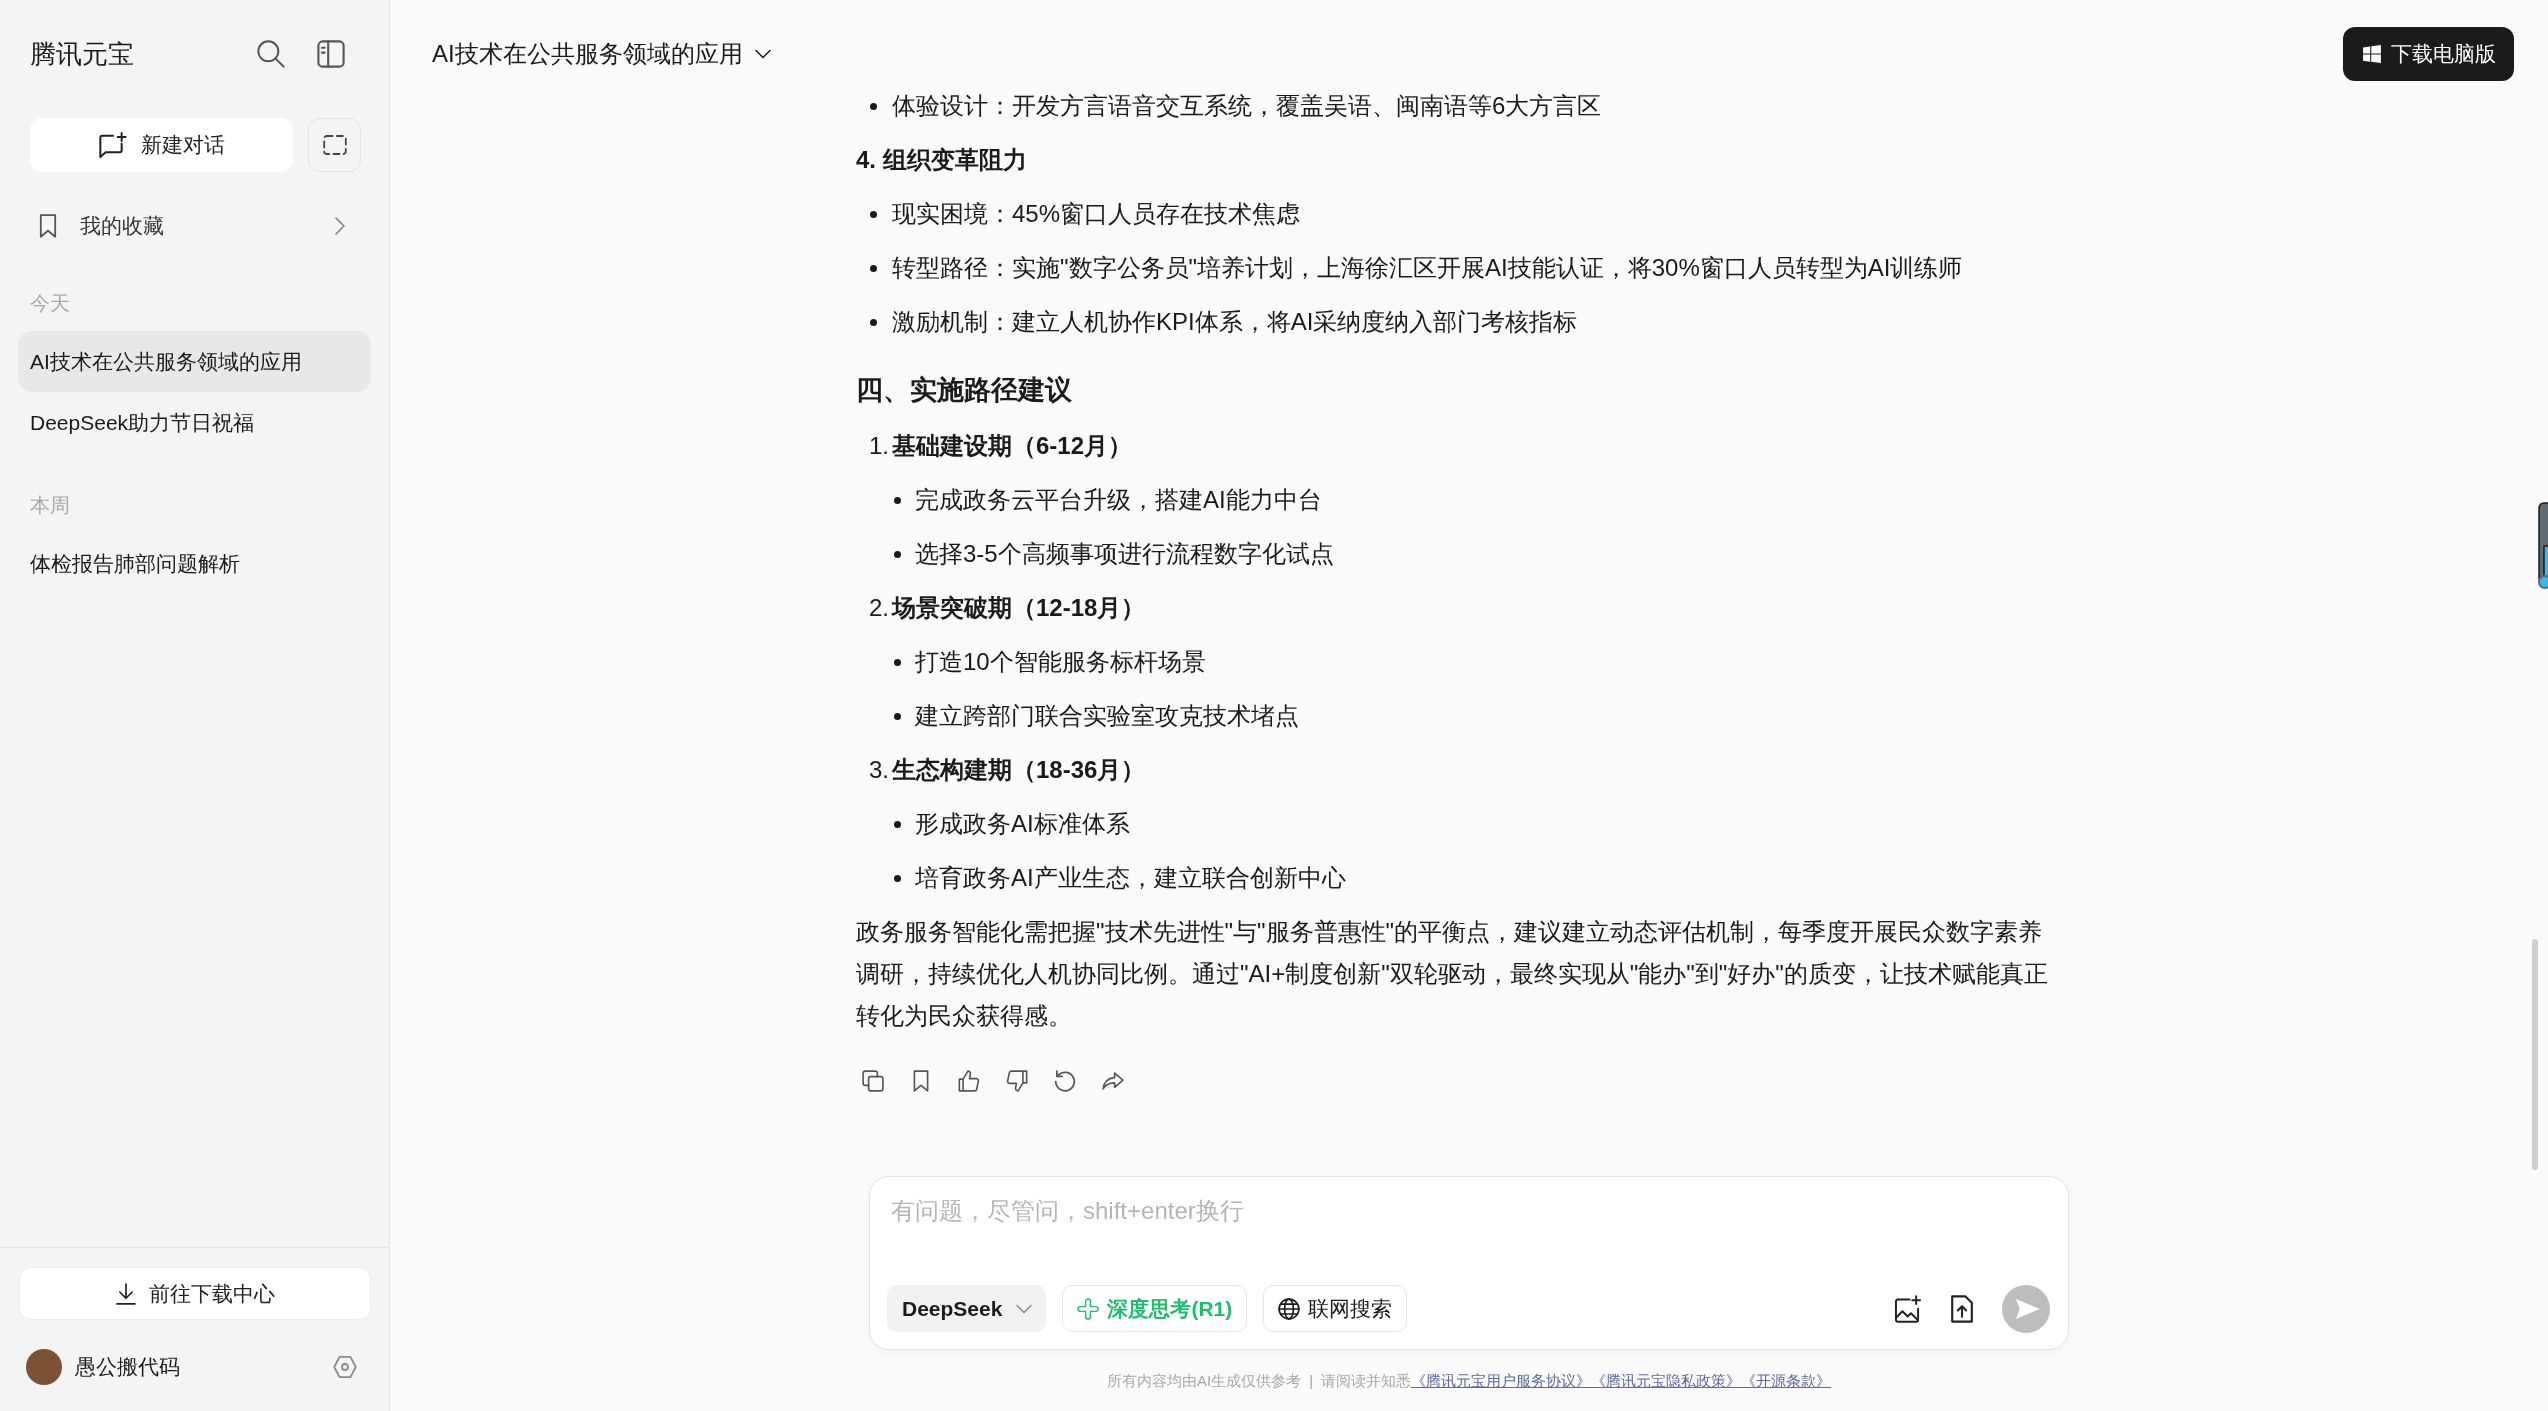 This screenshot has height=1411, width=2548. I want to click on refresh-icon, so click(1065, 1081).